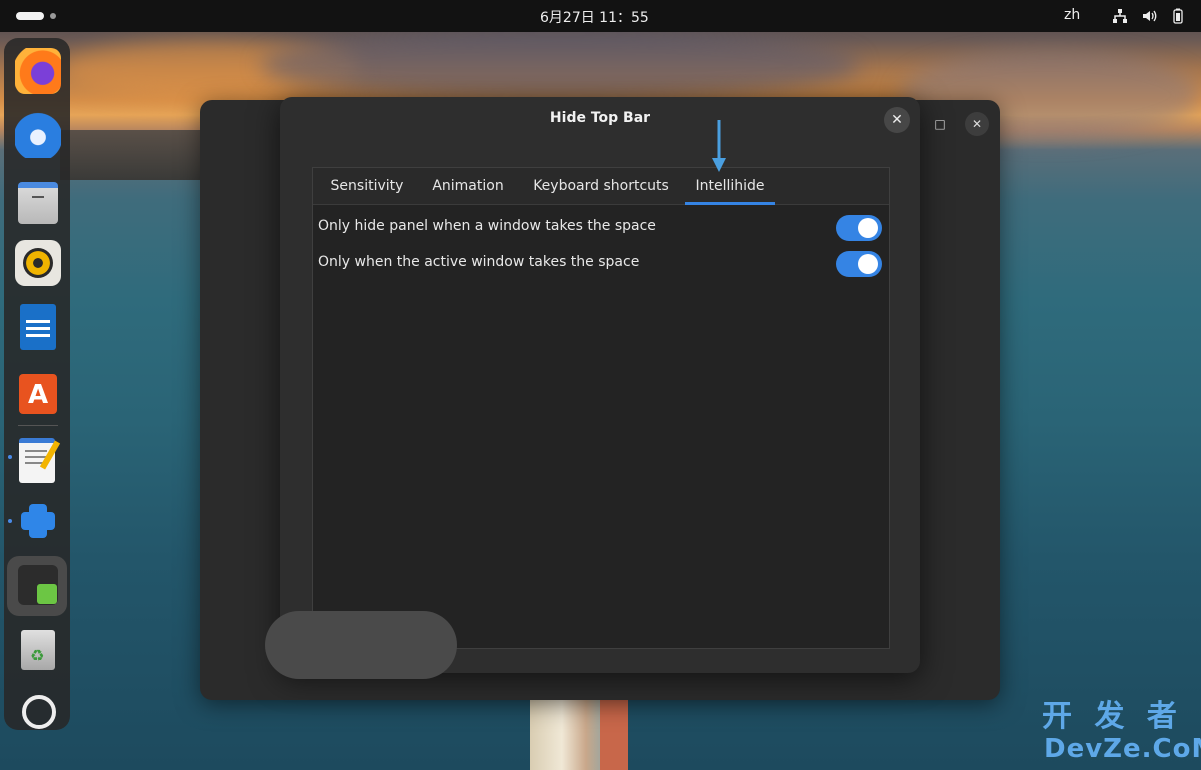 This screenshot has width=1201, height=770. Describe the element at coordinates (38, 327) in the screenshot. I see `libreoffice-writer-icon` at that location.